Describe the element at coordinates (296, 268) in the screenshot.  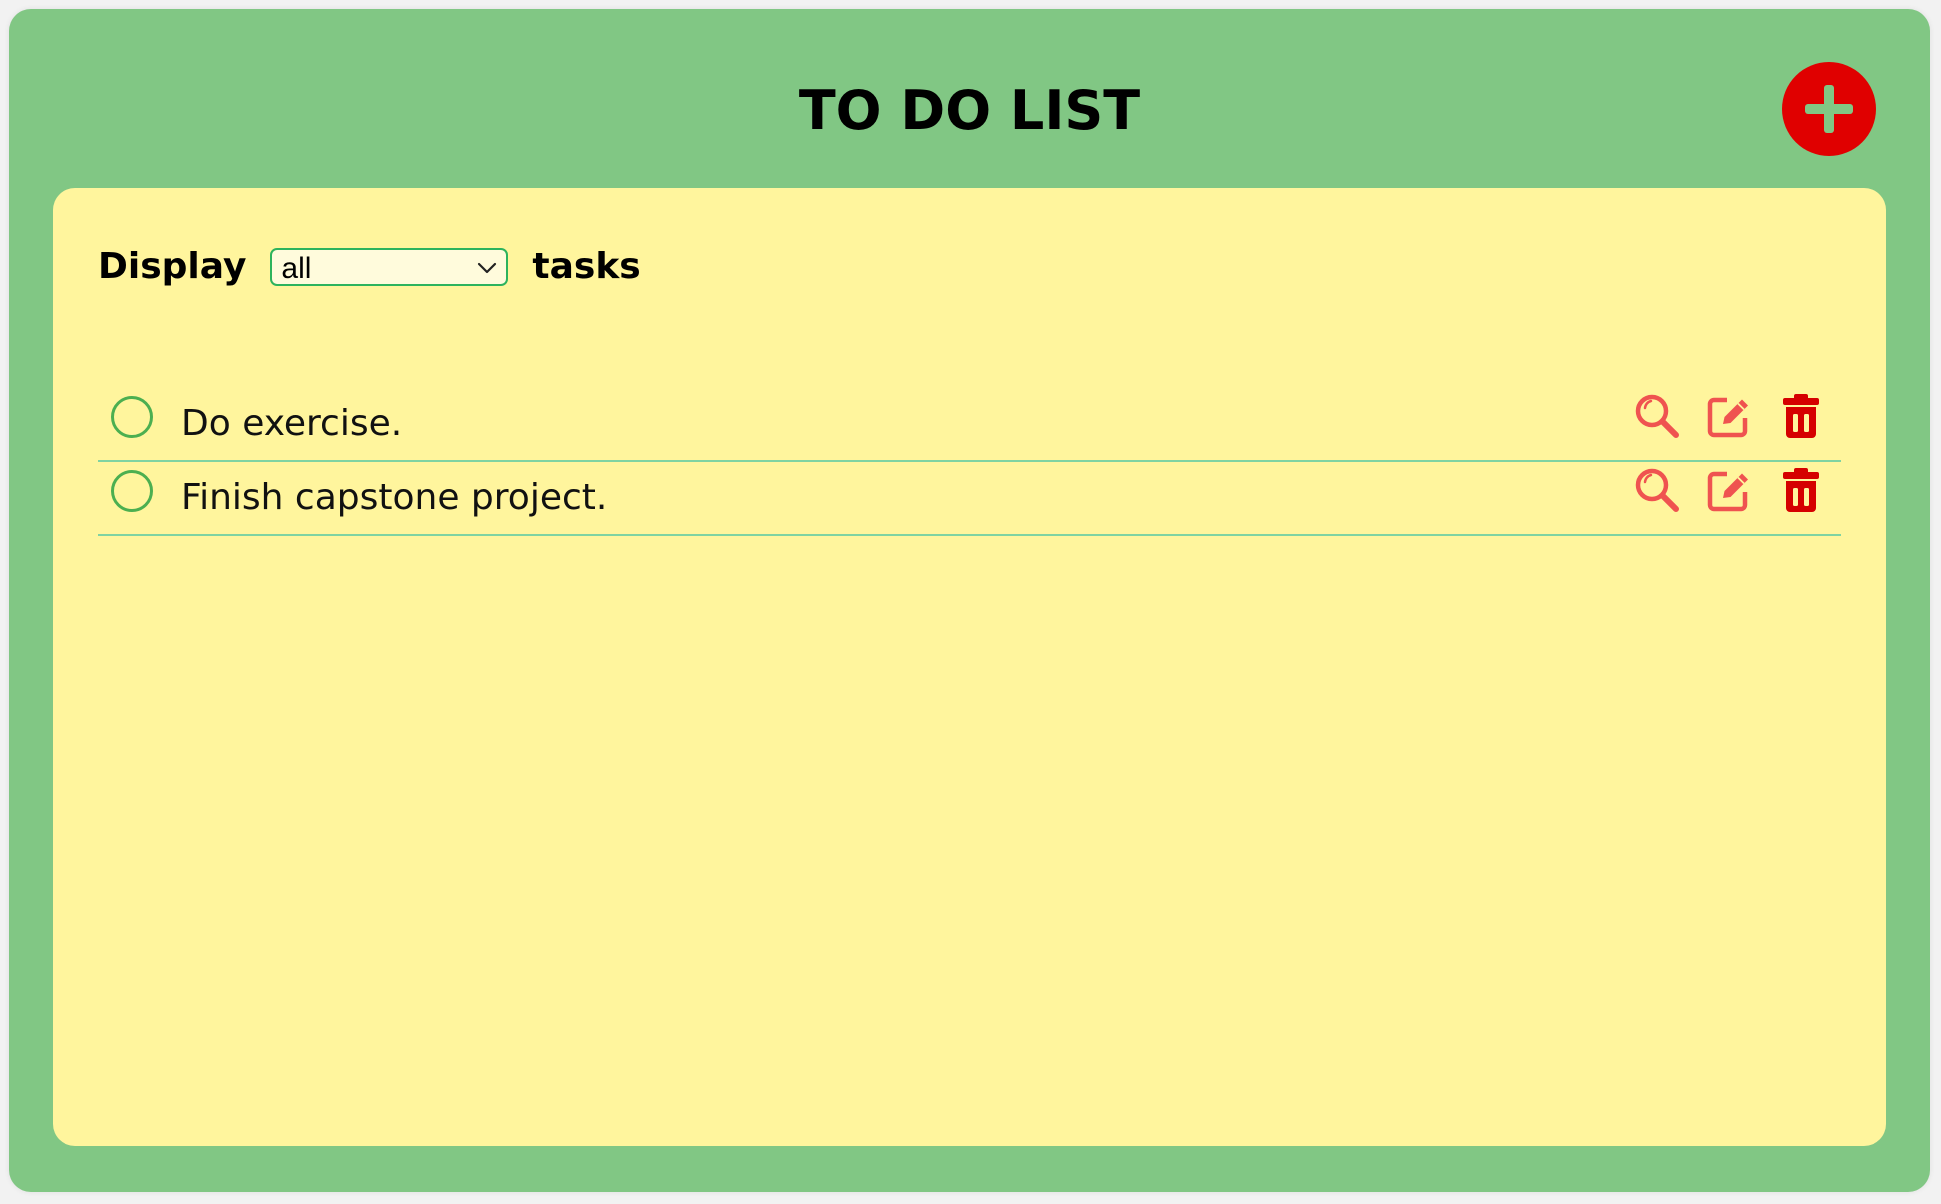
I see `filter-select-value: all` at that location.